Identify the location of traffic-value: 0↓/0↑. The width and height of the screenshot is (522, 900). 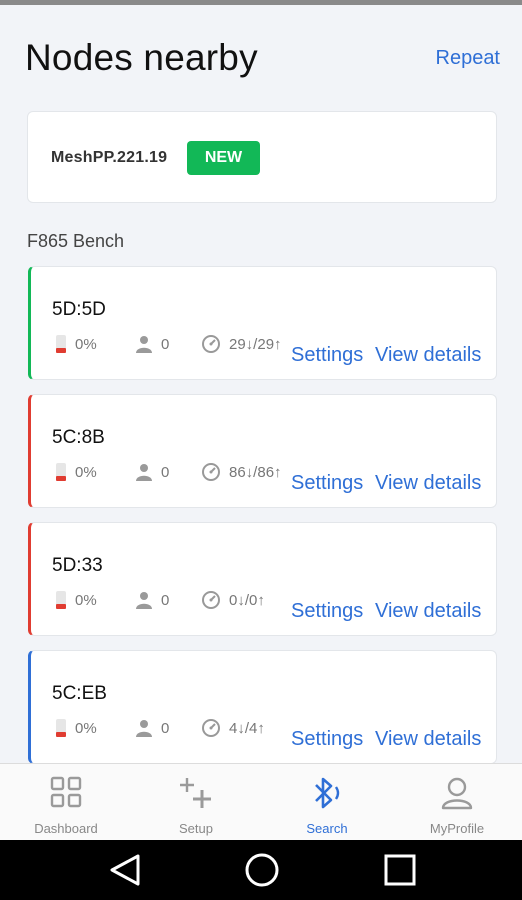
(247, 600).